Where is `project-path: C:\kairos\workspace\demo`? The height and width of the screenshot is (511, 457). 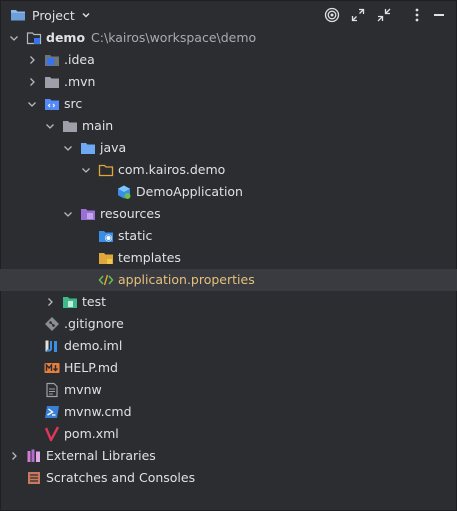
project-path: C:\kairos\workspace\demo is located at coordinates (174, 37).